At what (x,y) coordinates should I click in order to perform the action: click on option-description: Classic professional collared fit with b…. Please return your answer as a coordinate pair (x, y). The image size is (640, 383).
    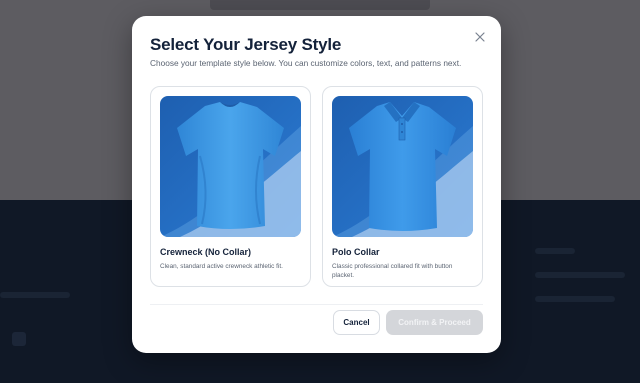
    Looking at the image, I should click on (392, 271).